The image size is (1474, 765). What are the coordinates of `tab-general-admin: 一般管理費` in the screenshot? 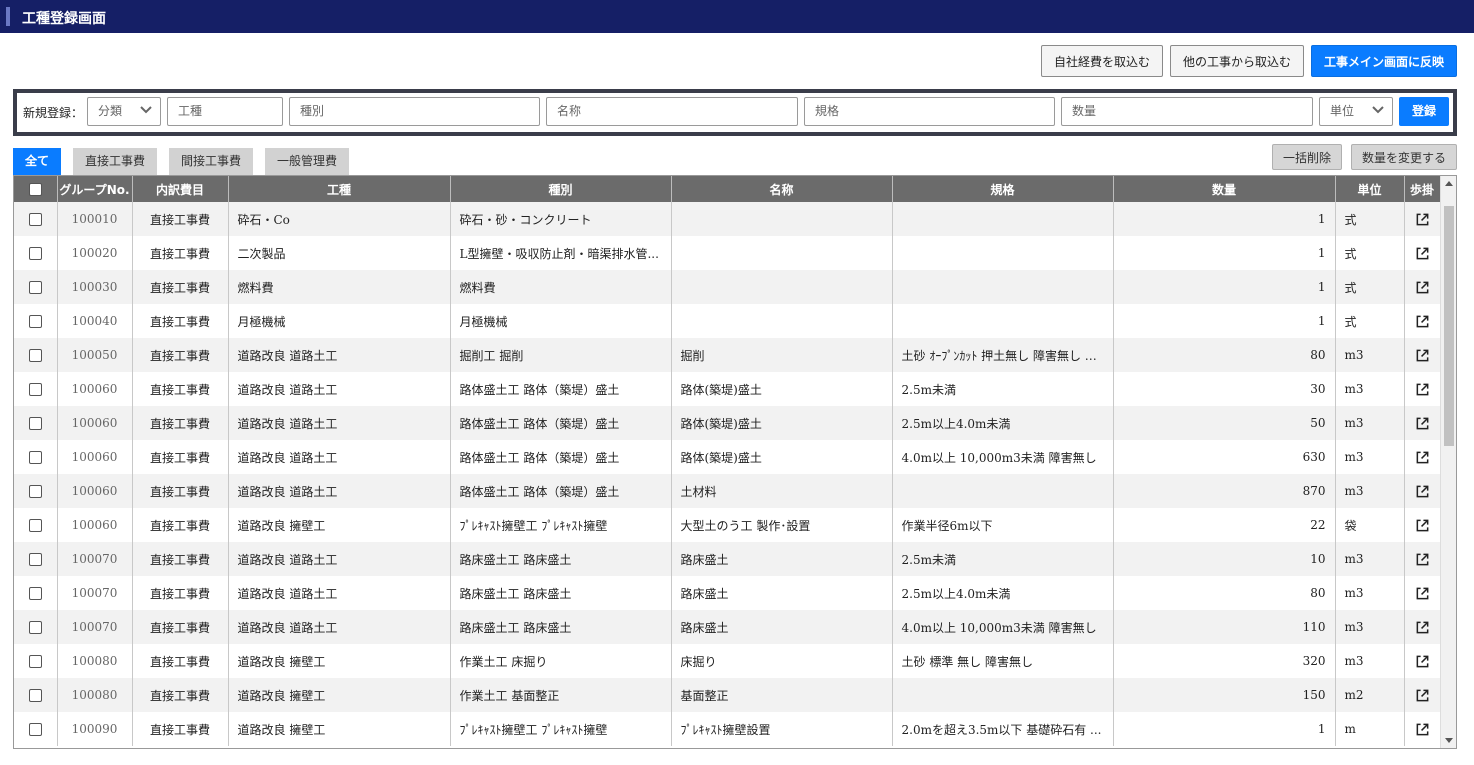 It's located at (307, 161).